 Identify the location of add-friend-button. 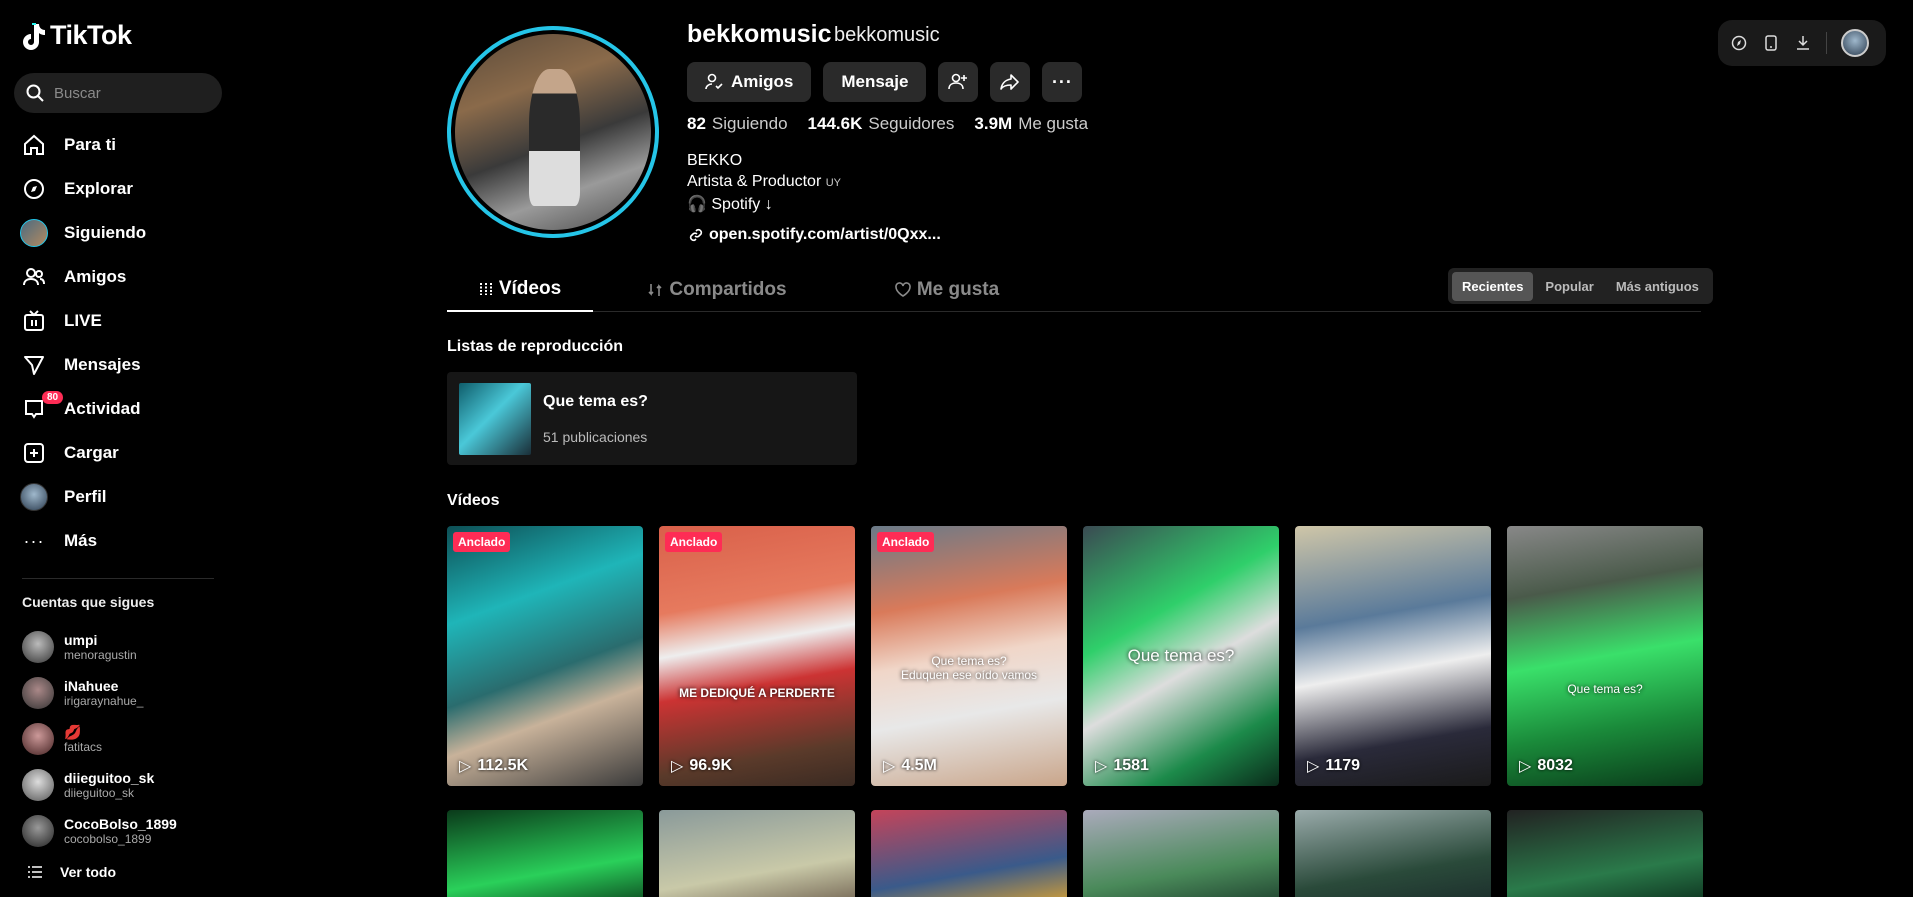
(958, 82).